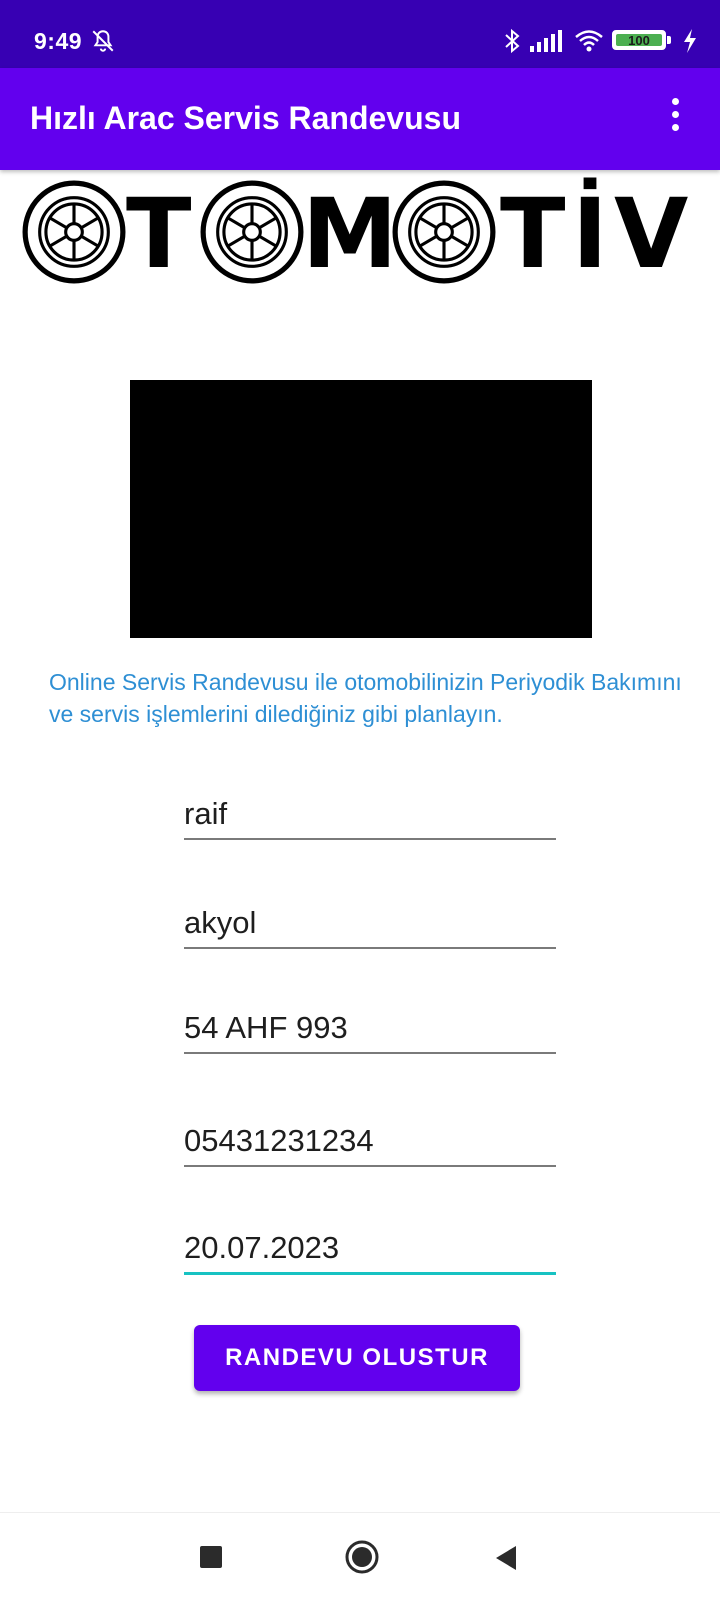 The height and width of the screenshot is (1601, 720). I want to click on recents-icon, so click(211, 1557).